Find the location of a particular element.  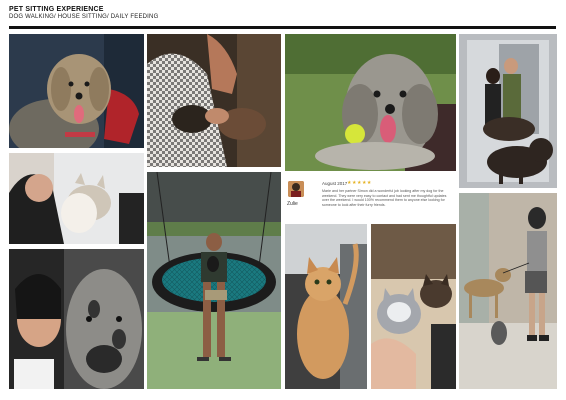

photo-doodle-on-couch is located at coordinates (76, 91).